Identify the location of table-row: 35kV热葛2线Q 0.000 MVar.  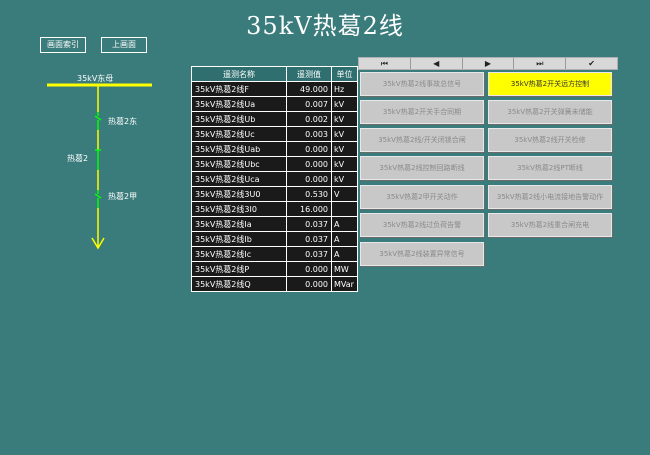
(274, 284).